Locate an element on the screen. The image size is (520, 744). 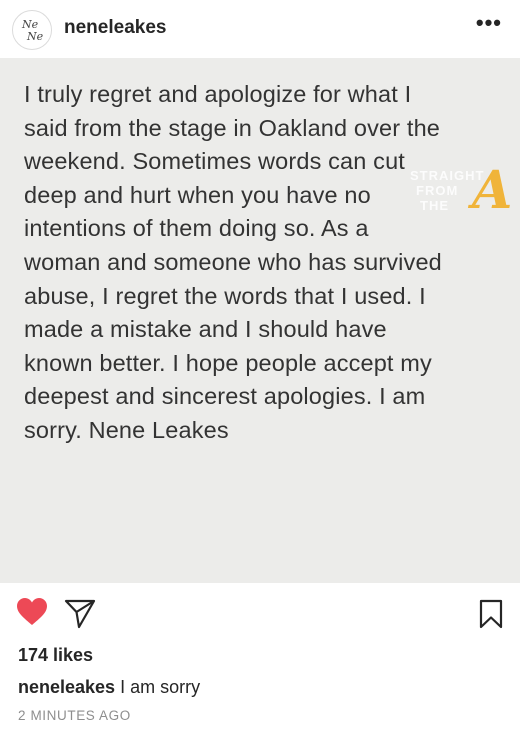
caption-text: I am sorry is located at coordinates (160, 687).